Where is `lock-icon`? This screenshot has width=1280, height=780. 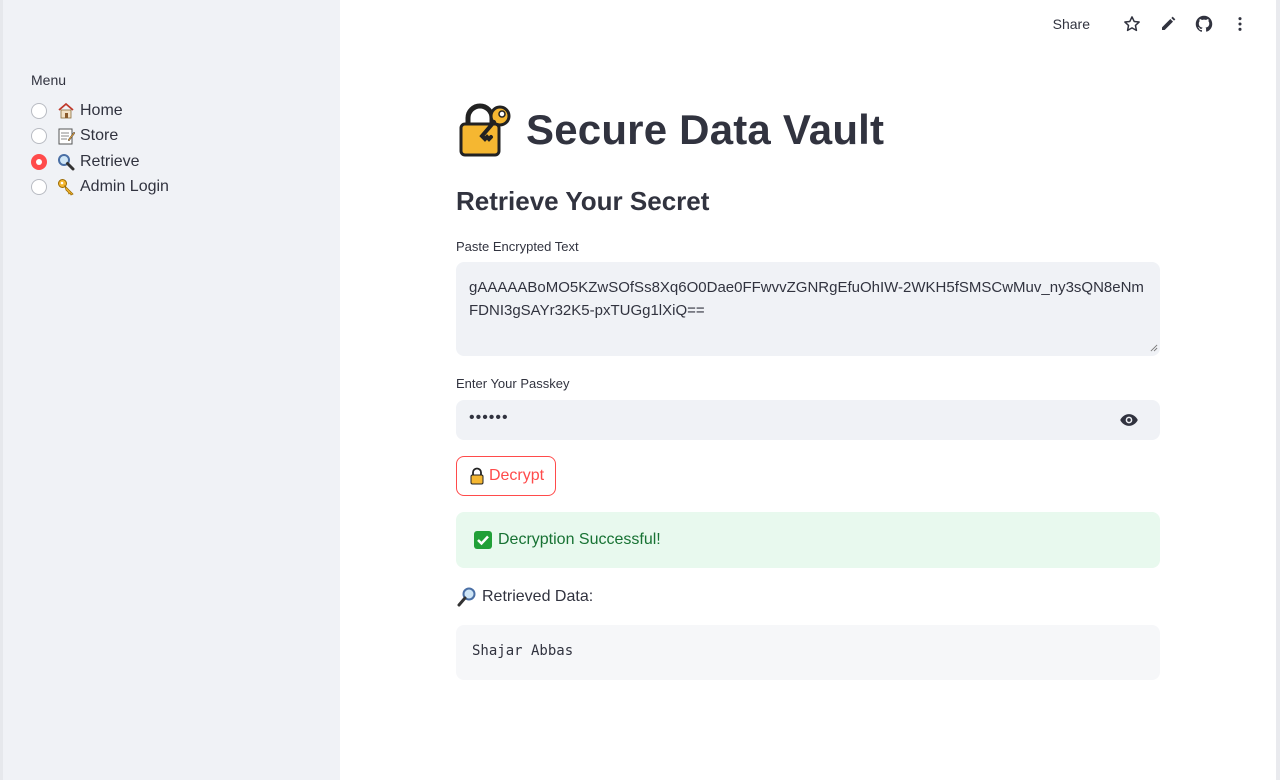
lock-icon is located at coordinates (477, 476).